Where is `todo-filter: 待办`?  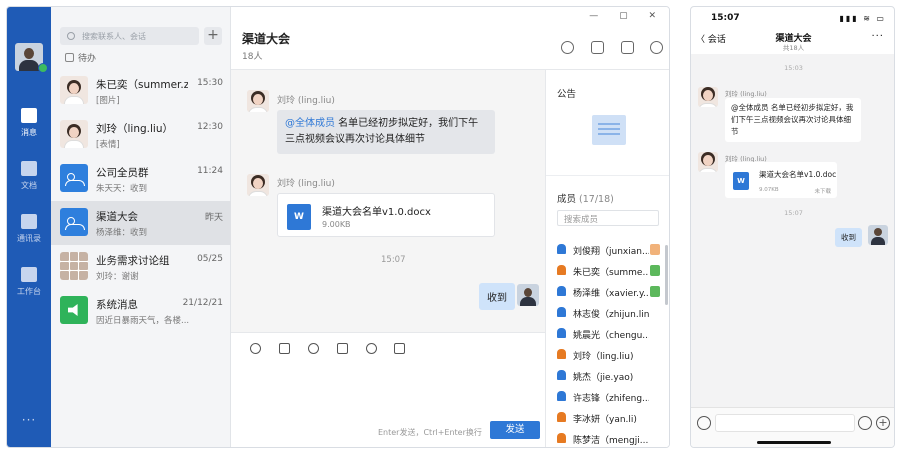
todo-filter: 待办 is located at coordinates (80, 57).